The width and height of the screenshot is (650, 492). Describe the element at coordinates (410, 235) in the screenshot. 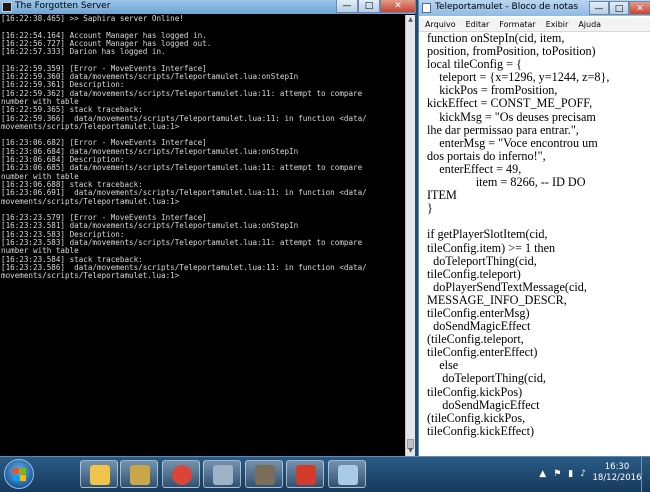

I see `console-scrollbar: ▲ ▼` at that location.